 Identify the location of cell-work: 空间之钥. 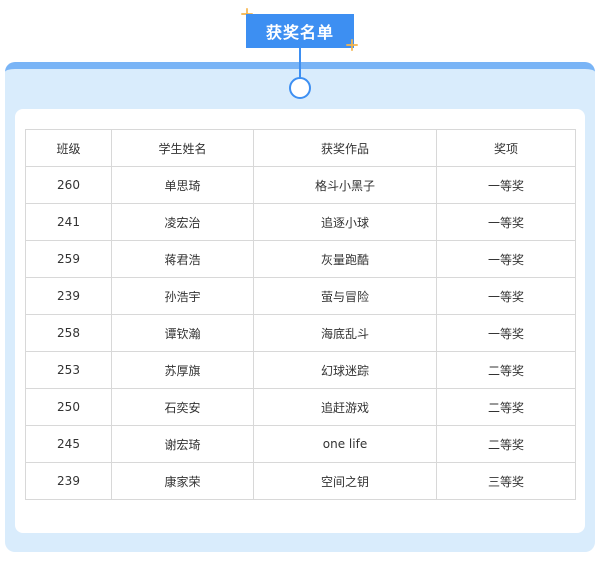
(345, 481).